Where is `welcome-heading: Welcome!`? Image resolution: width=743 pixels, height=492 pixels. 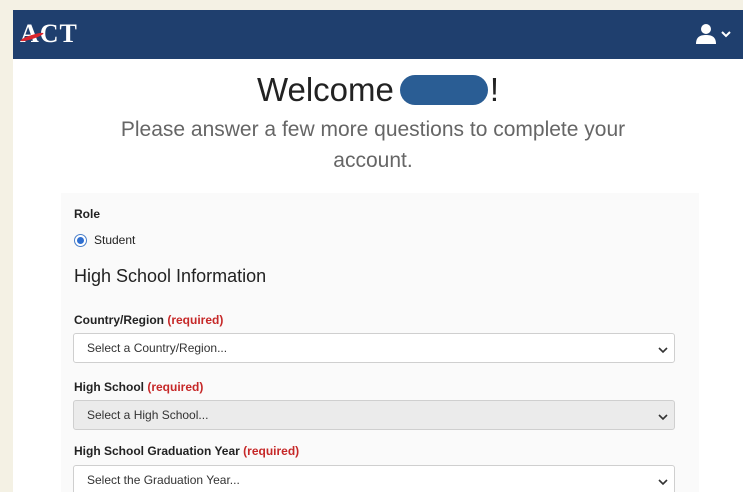
welcome-heading: Welcome! is located at coordinates (378, 90).